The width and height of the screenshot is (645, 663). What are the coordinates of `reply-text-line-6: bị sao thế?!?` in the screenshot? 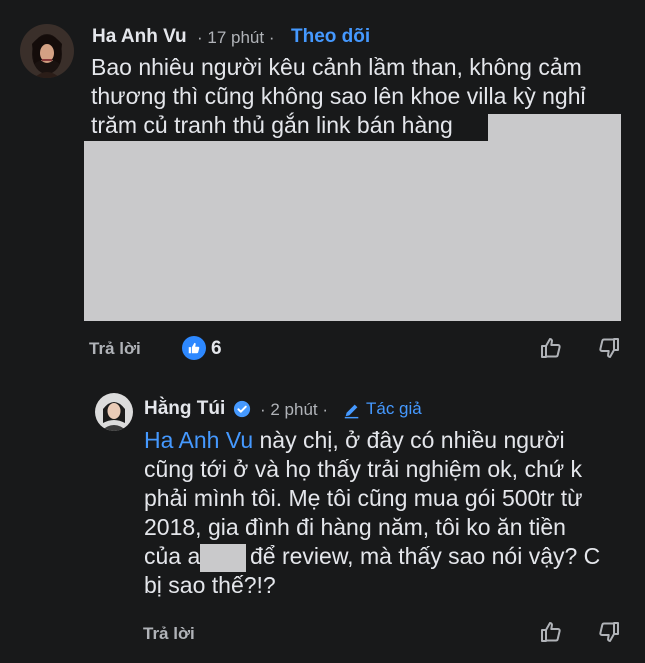 It's located at (210, 585).